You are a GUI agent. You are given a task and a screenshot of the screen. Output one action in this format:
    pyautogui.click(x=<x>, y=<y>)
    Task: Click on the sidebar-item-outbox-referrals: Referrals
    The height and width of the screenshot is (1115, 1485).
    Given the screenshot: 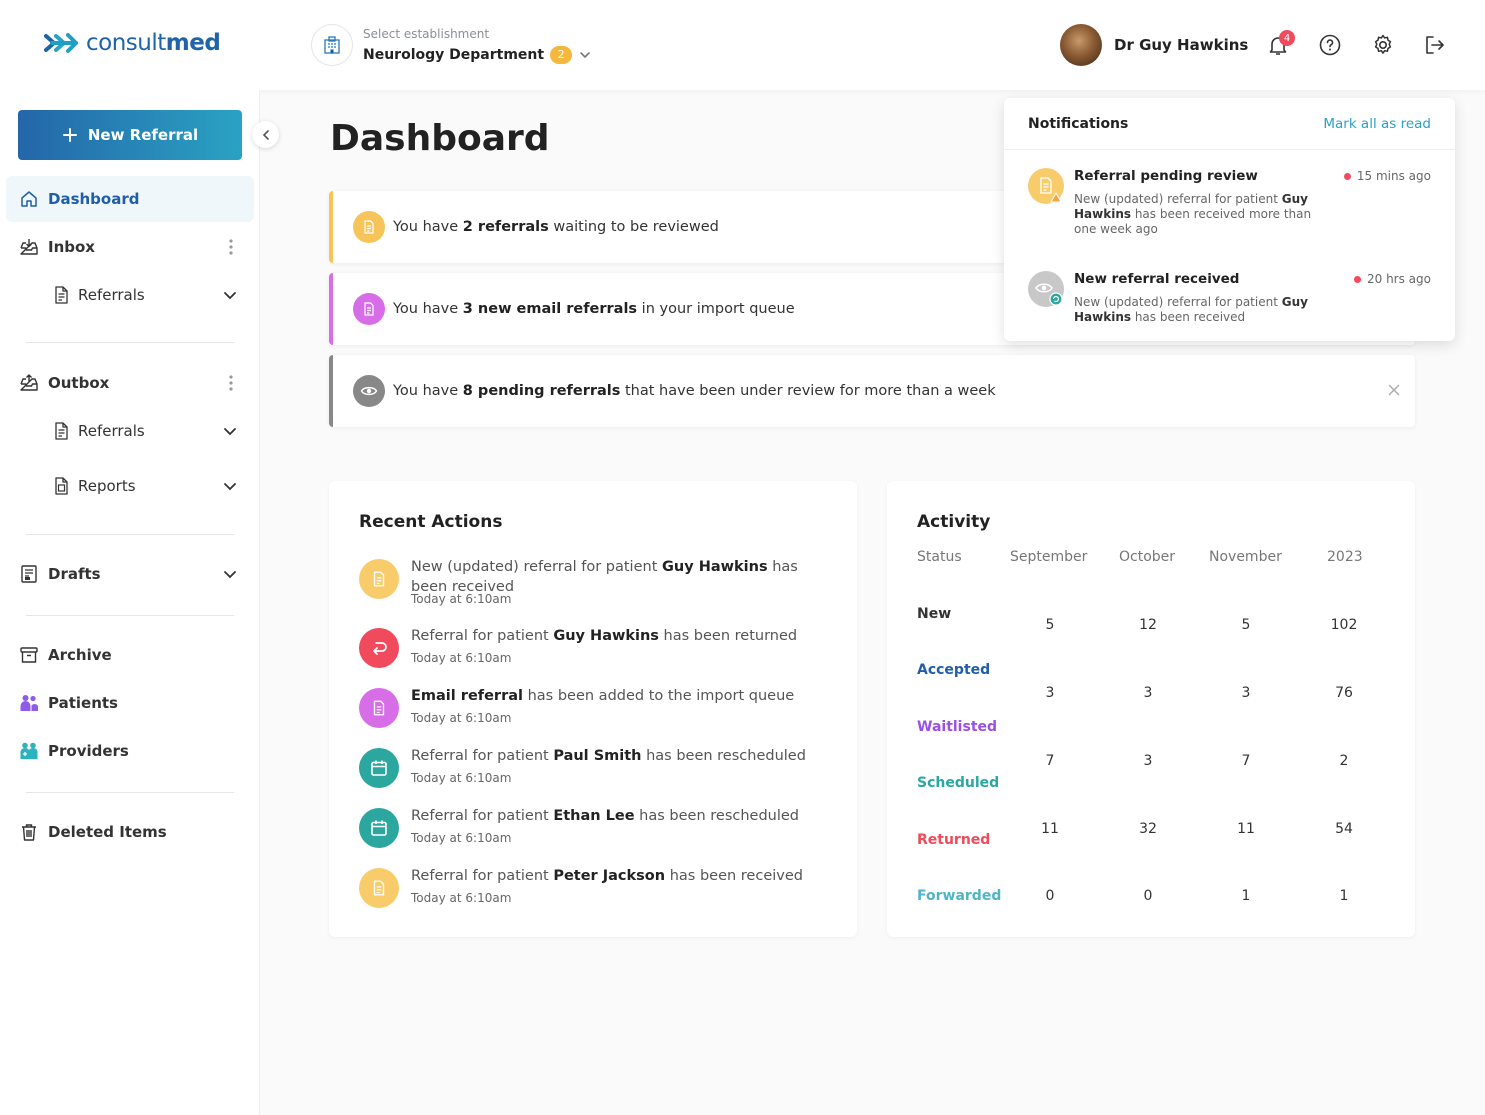 What is the action you would take?
    pyautogui.click(x=130, y=431)
    